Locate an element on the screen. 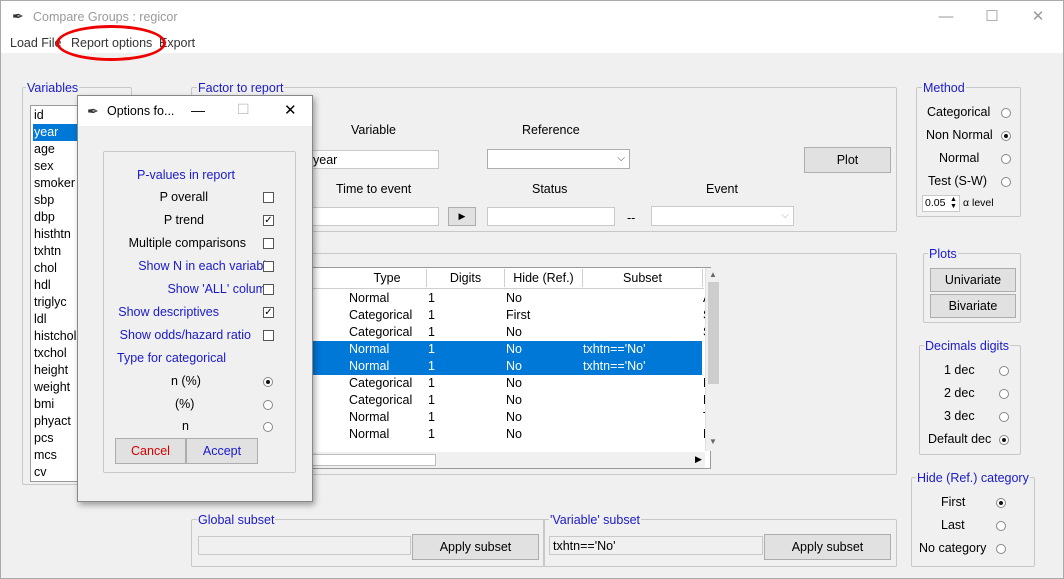  method-radio-normal is located at coordinates (1006, 159).